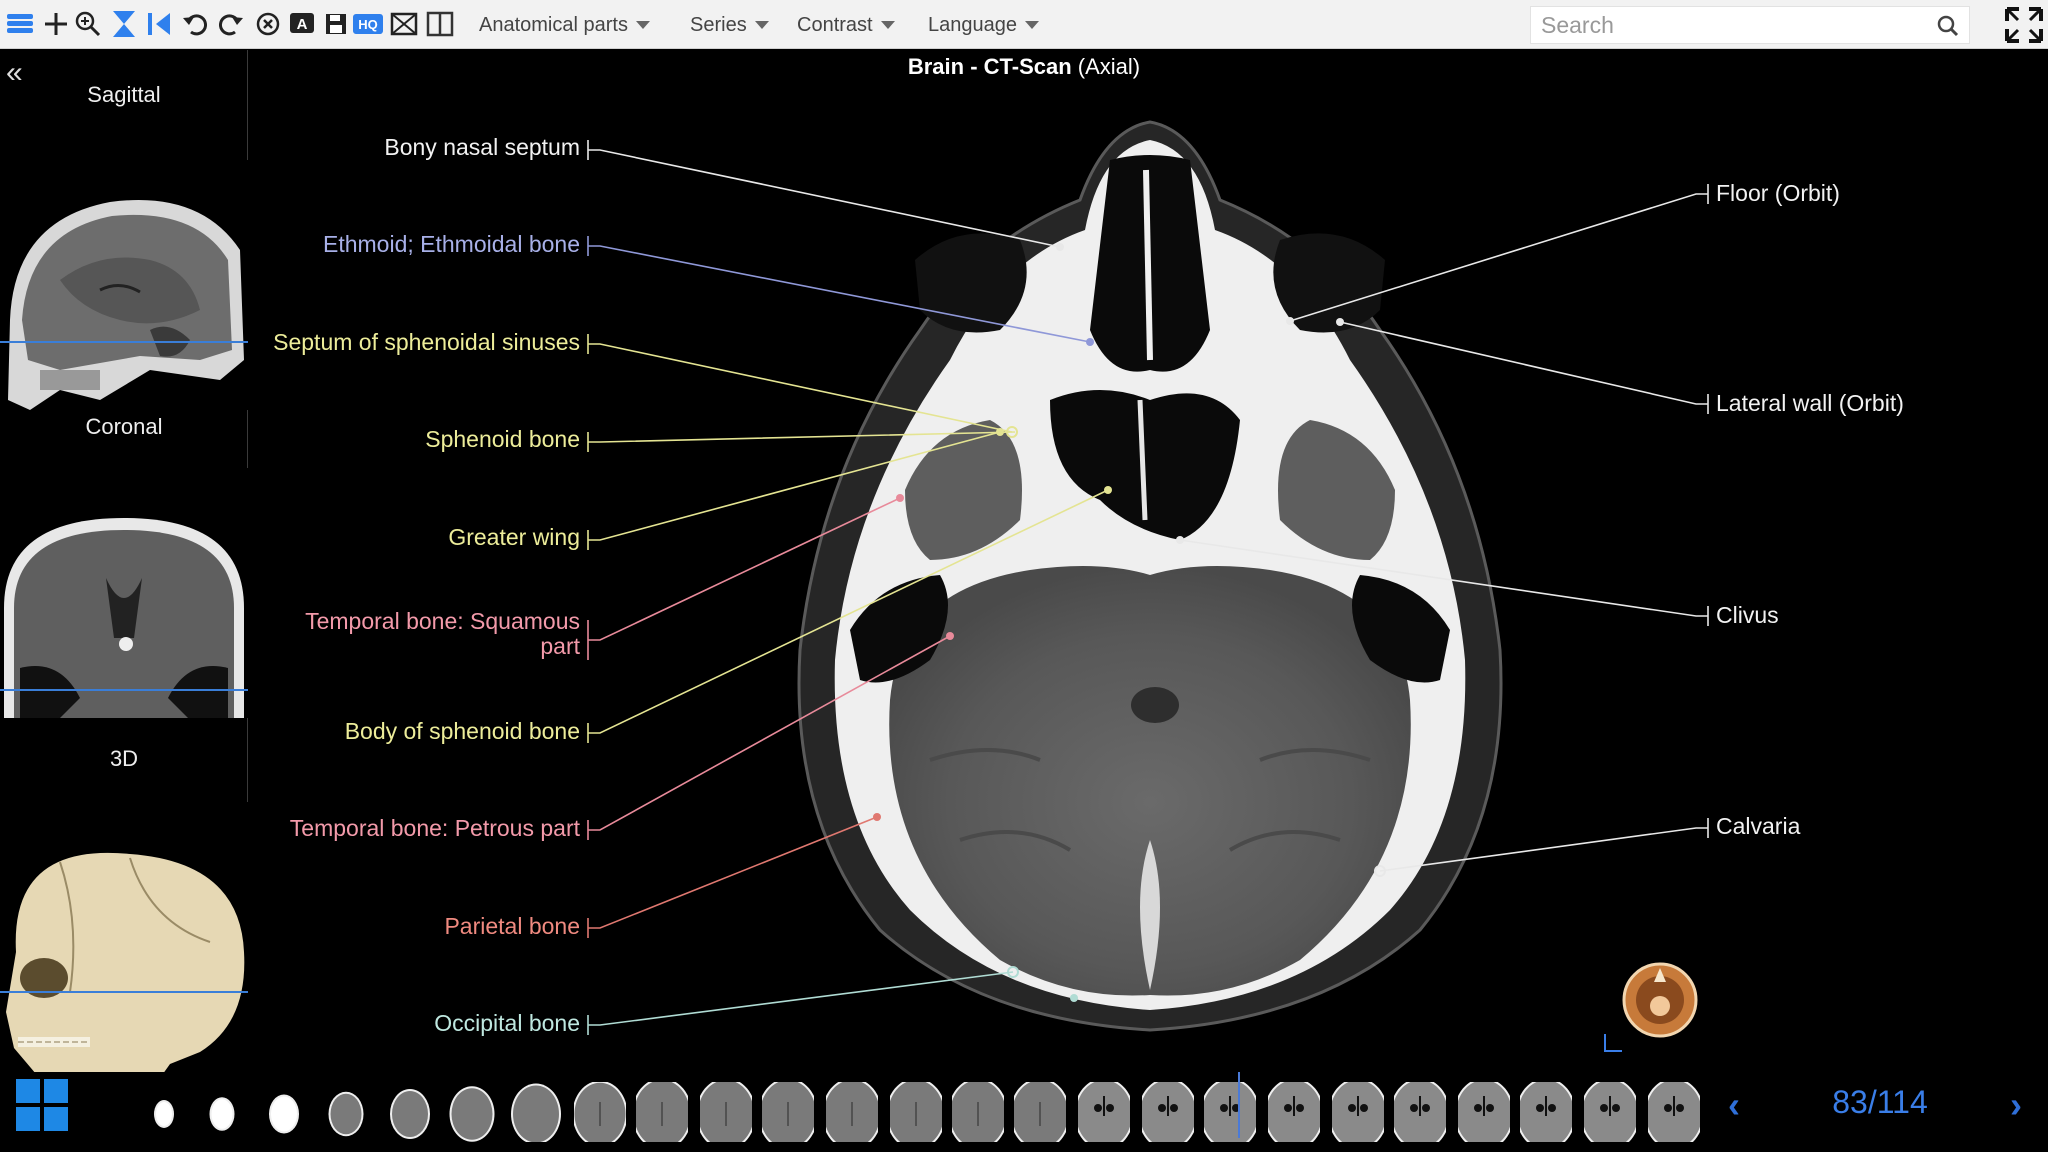 The width and height of the screenshot is (2048, 1152). Describe the element at coordinates (451, 244) in the screenshot. I see `label-ethmoid: Ethmoid; Ethmoidal bone` at that location.